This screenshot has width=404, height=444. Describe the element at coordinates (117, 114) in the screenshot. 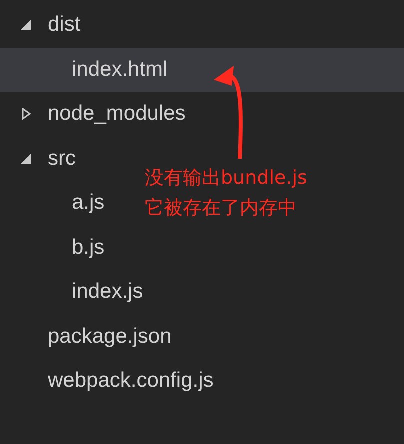

I see `folder-name: node_modules` at that location.